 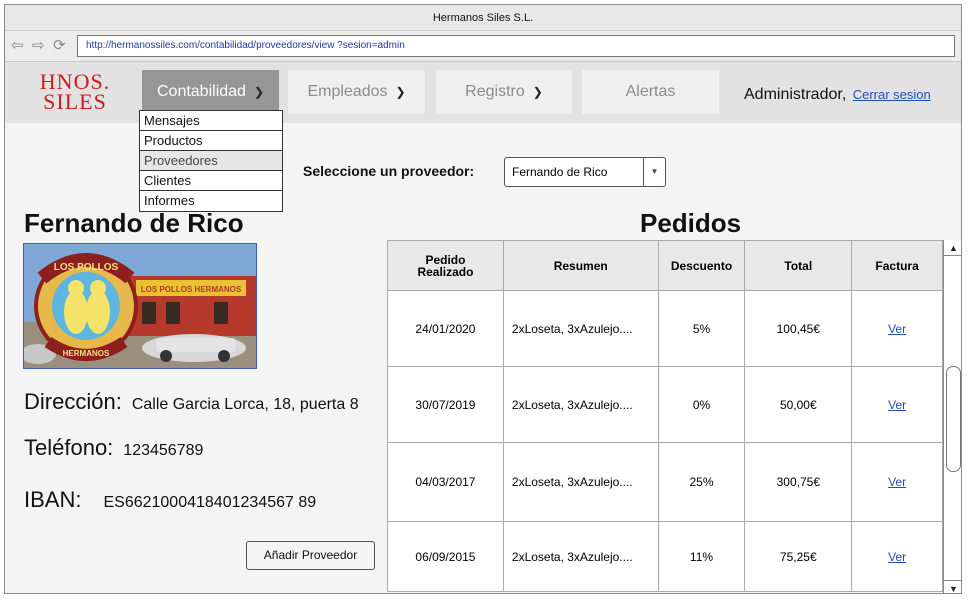 I want to click on forward-arrow-icon: ⇨, so click(x=38, y=45).